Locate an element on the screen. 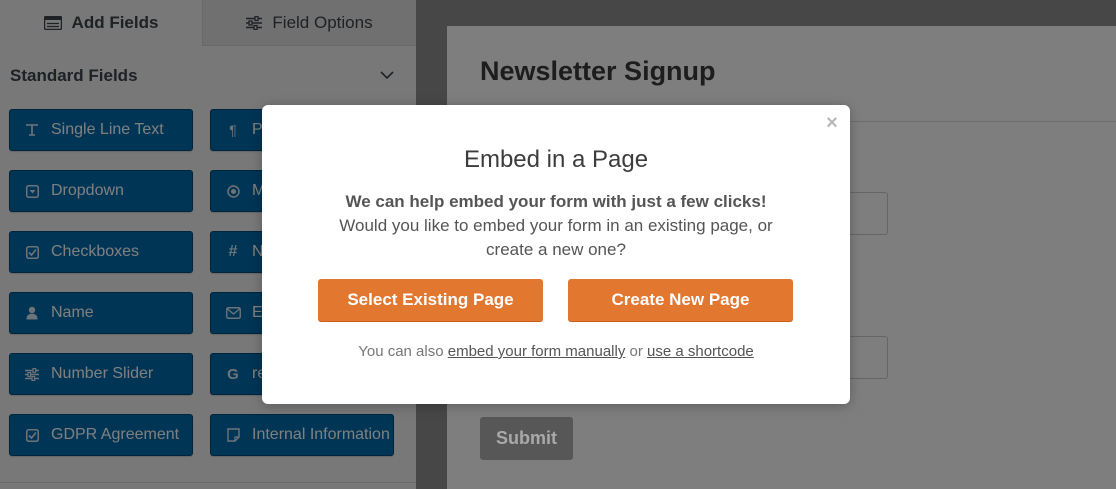 The image size is (1116, 489). standard-fields-header: Standard Fields is located at coordinates (208, 76).